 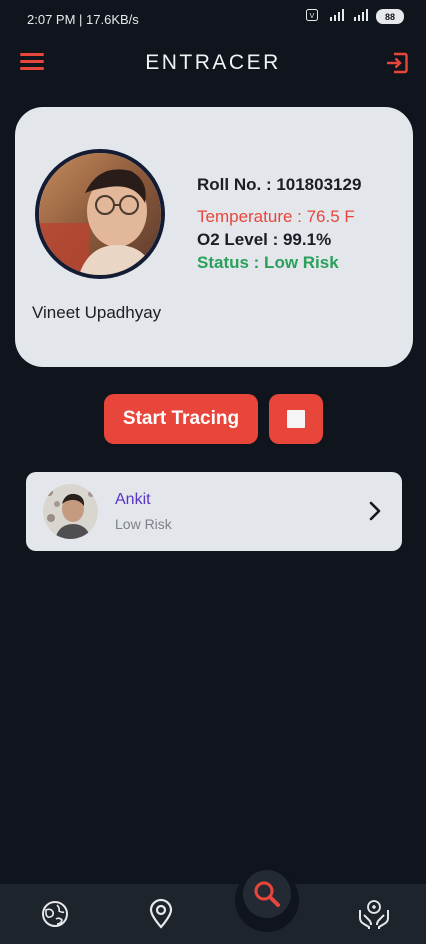 I want to click on svg-text: V, so click(x=312, y=16).